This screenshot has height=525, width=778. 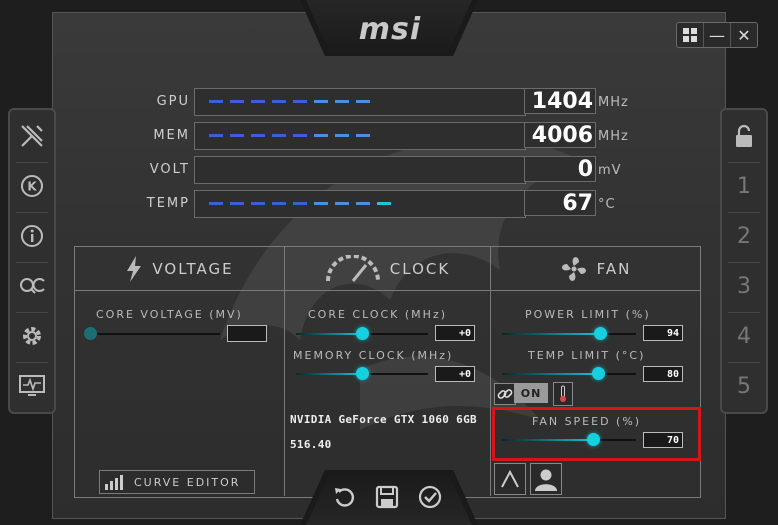 I want to click on power-limit-slider, so click(x=569, y=333).